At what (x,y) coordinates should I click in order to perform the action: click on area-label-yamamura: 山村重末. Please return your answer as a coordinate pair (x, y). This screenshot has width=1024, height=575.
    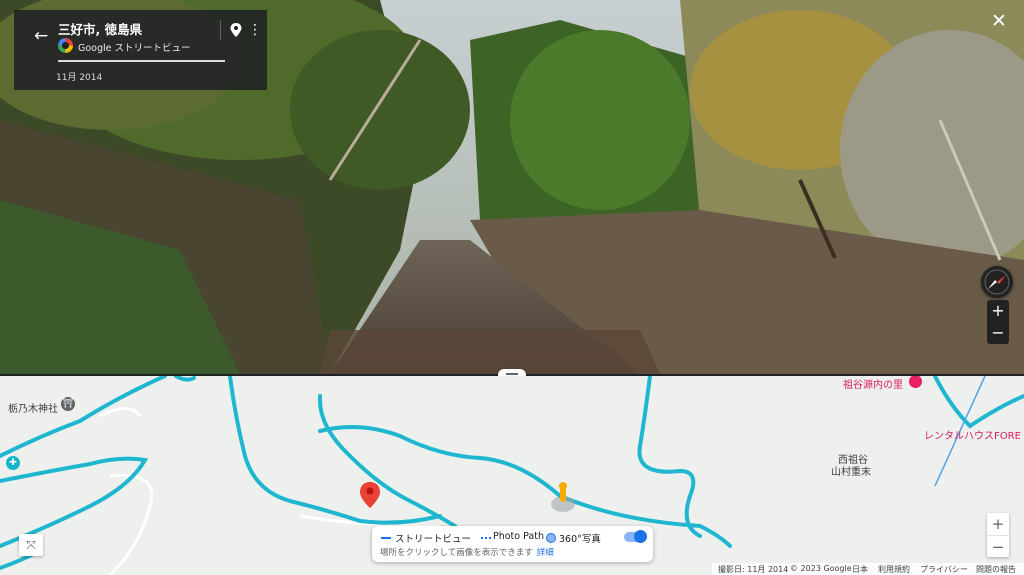
    Looking at the image, I should click on (851, 472).